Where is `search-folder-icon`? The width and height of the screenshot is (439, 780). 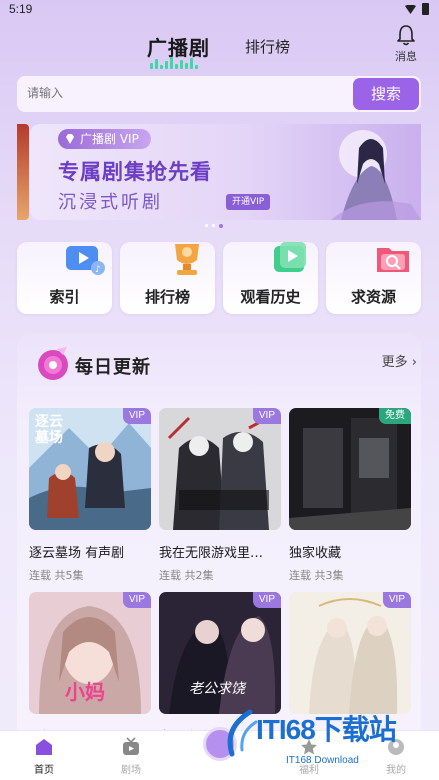
search-folder-icon is located at coordinates (393, 260).